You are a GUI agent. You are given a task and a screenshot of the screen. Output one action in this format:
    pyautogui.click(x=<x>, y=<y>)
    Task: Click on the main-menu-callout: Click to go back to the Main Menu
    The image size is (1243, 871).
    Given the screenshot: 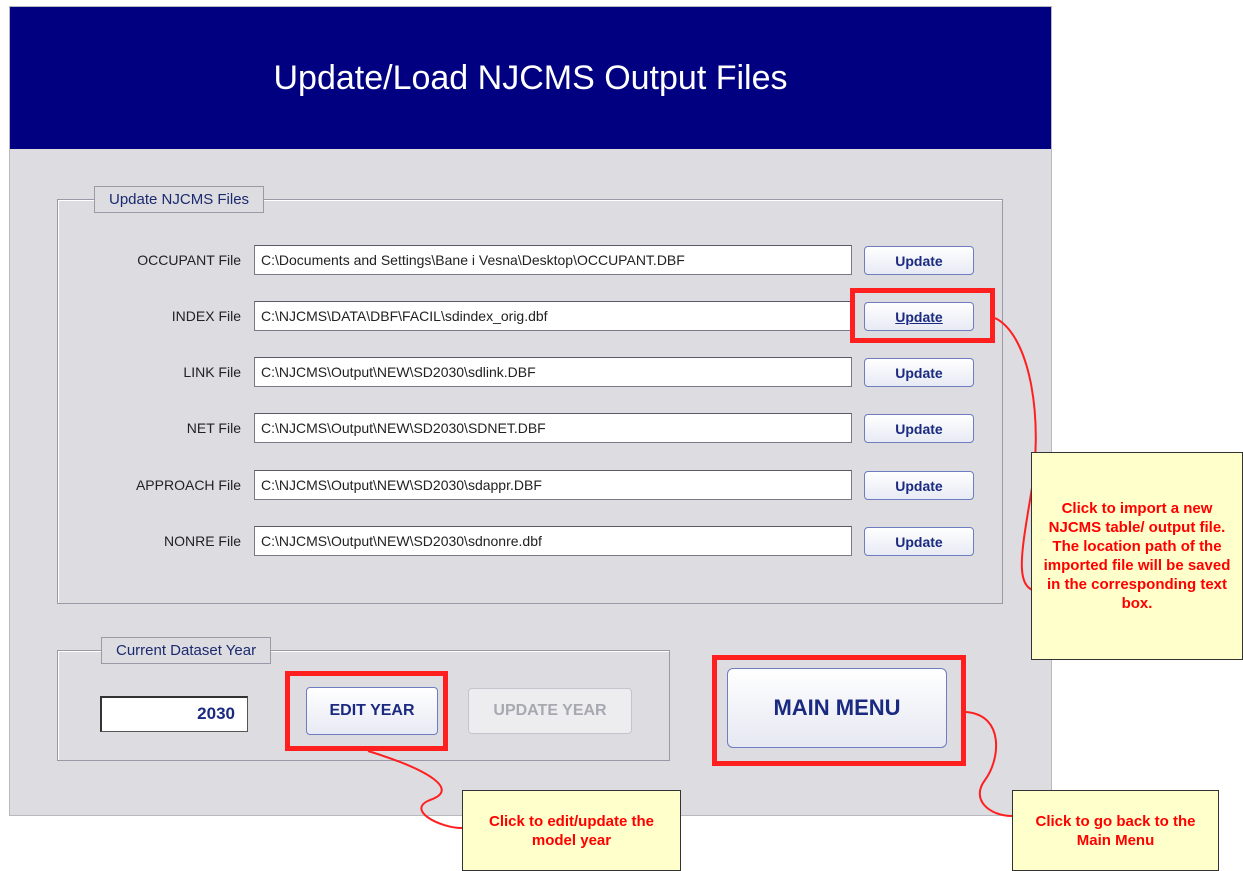 What is the action you would take?
    pyautogui.click(x=1115, y=830)
    